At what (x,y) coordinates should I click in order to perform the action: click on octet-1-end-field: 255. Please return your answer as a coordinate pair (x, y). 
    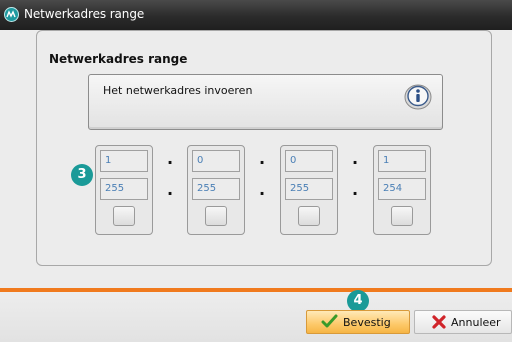
    Looking at the image, I should click on (124, 189).